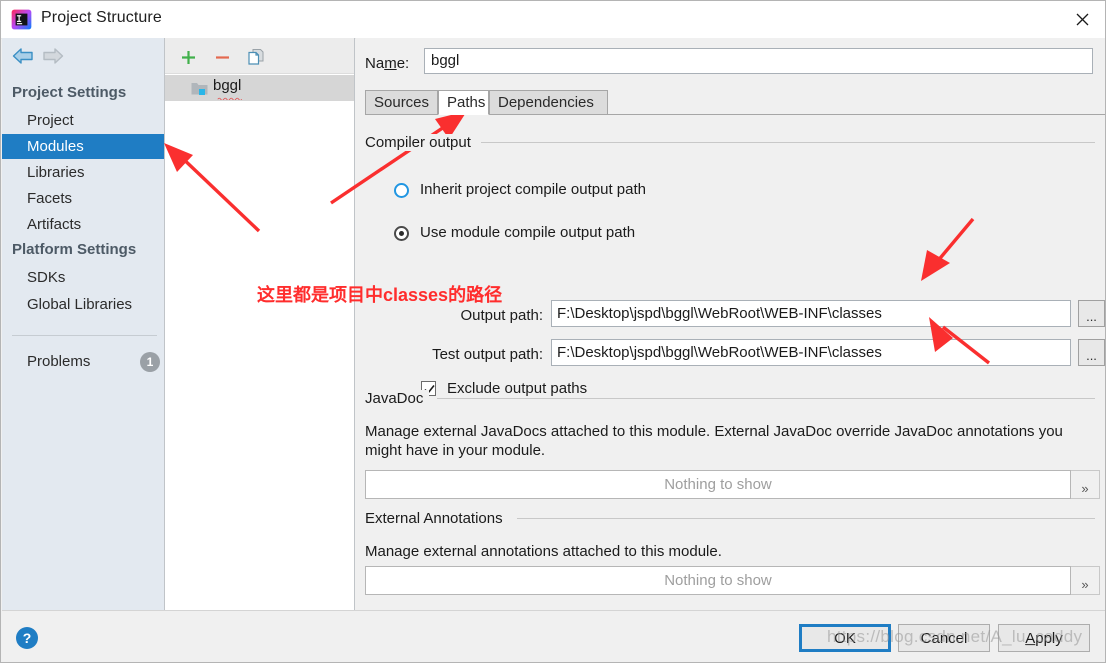 The height and width of the screenshot is (663, 1106). What do you see at coordinates (718, 580) in the screenshot?
I see `external-annotations-list: Nothing to show` at bounding box center [718, 580].